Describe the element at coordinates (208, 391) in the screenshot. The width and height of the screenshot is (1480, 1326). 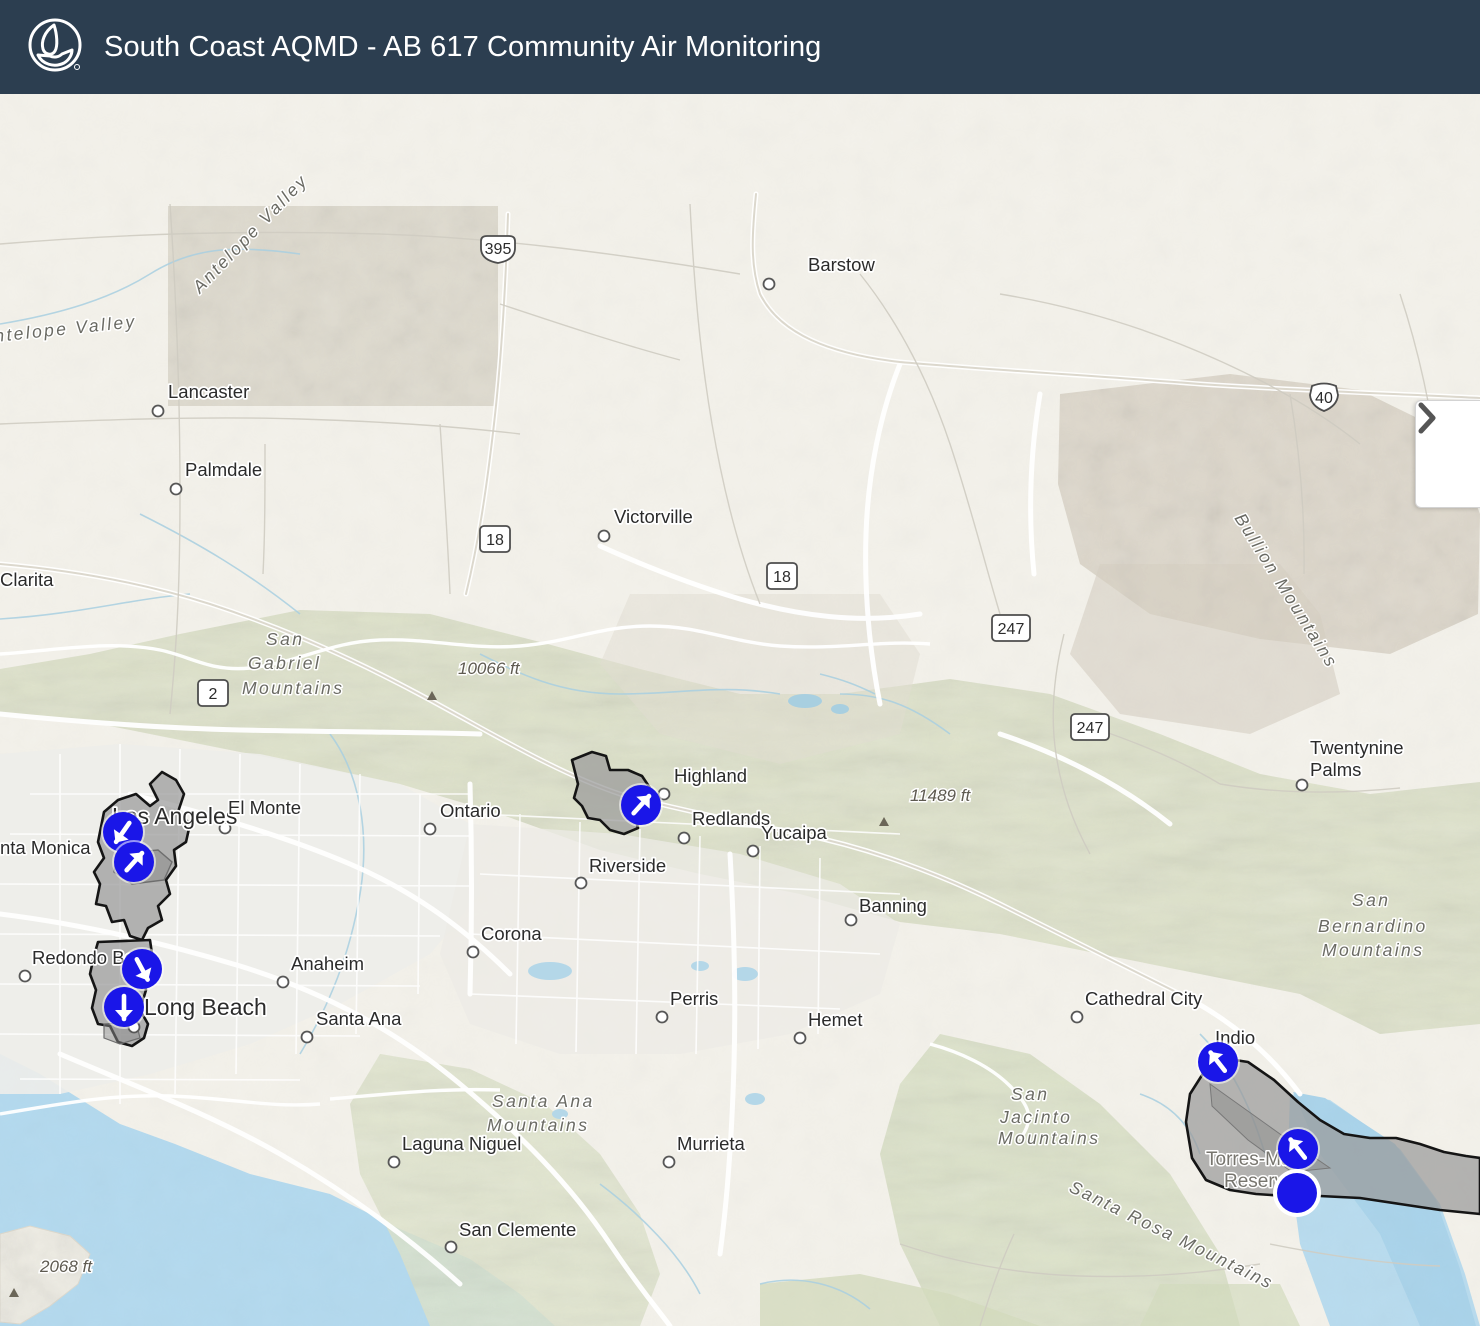
I see `city-label: Lancaster` at that location.